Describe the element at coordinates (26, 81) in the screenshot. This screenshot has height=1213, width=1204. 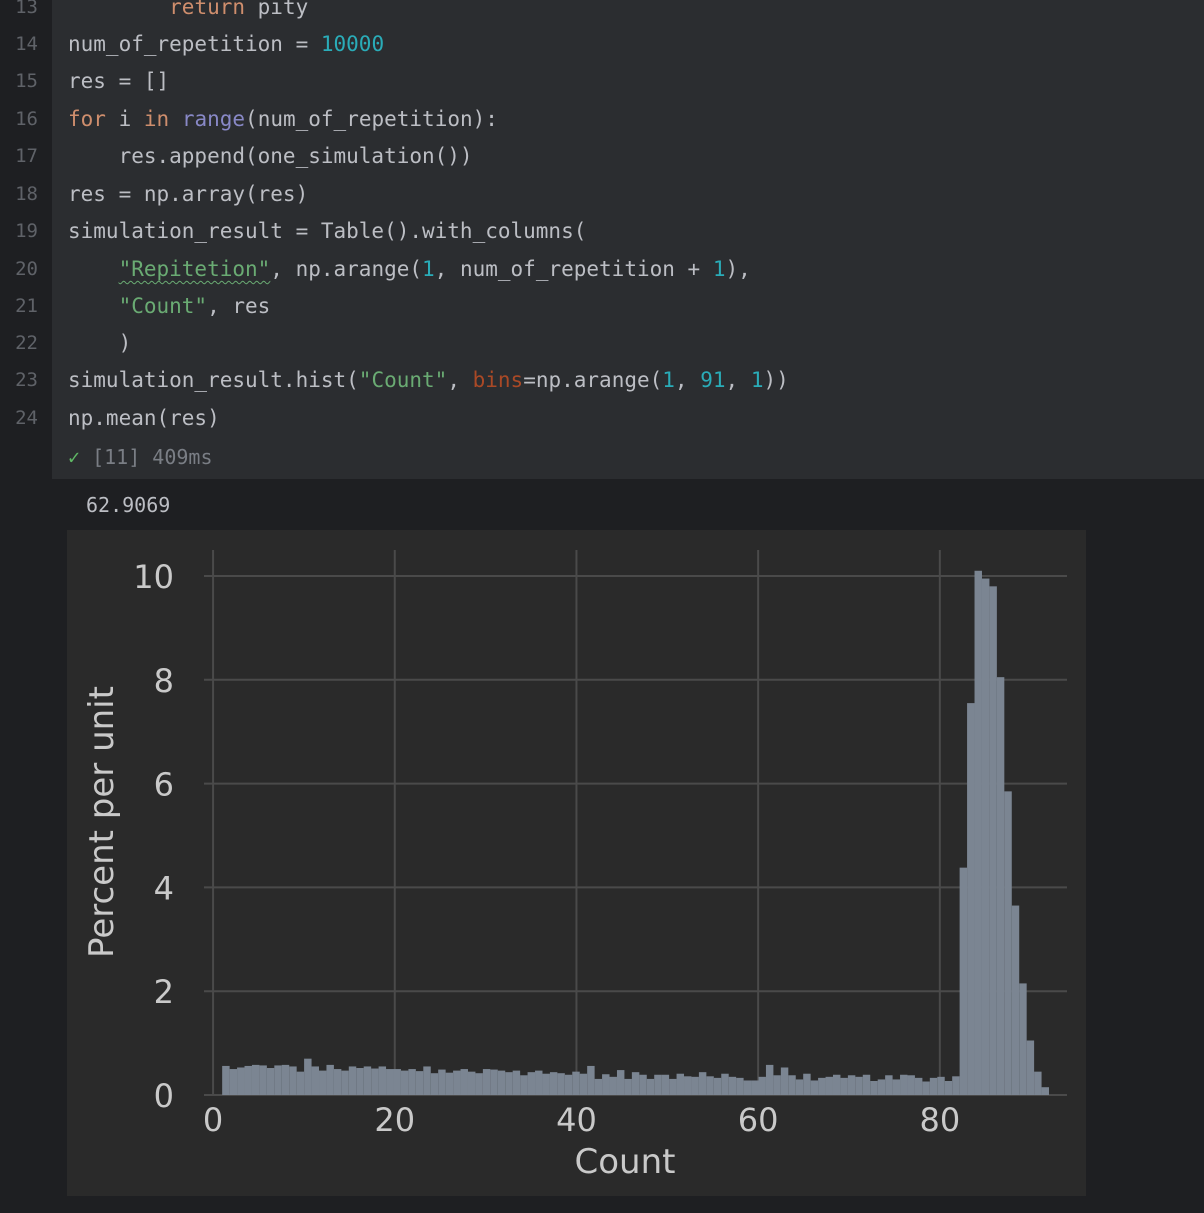
I see `line-number: 15` at that location.